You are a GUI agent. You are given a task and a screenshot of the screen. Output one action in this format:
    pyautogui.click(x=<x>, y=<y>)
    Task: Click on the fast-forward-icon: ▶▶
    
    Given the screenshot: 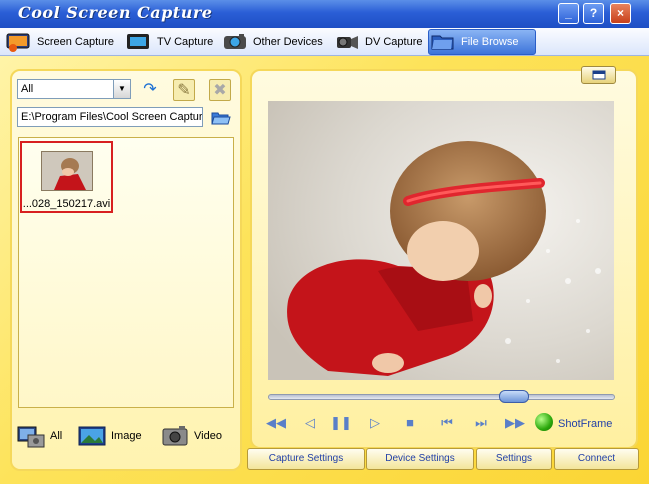 What is the action you would take?
    pyautogui.click(x=515, y=423)
    